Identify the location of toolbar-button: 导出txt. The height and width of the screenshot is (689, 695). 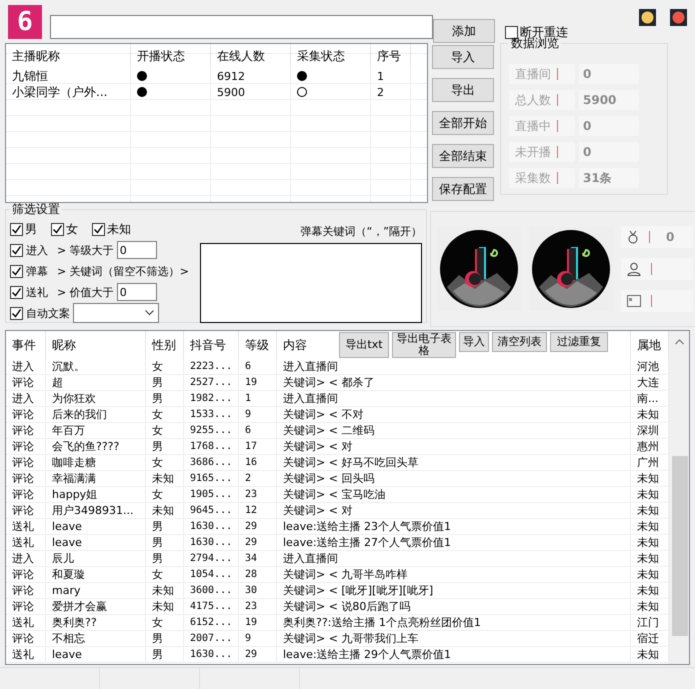
(364, 345).